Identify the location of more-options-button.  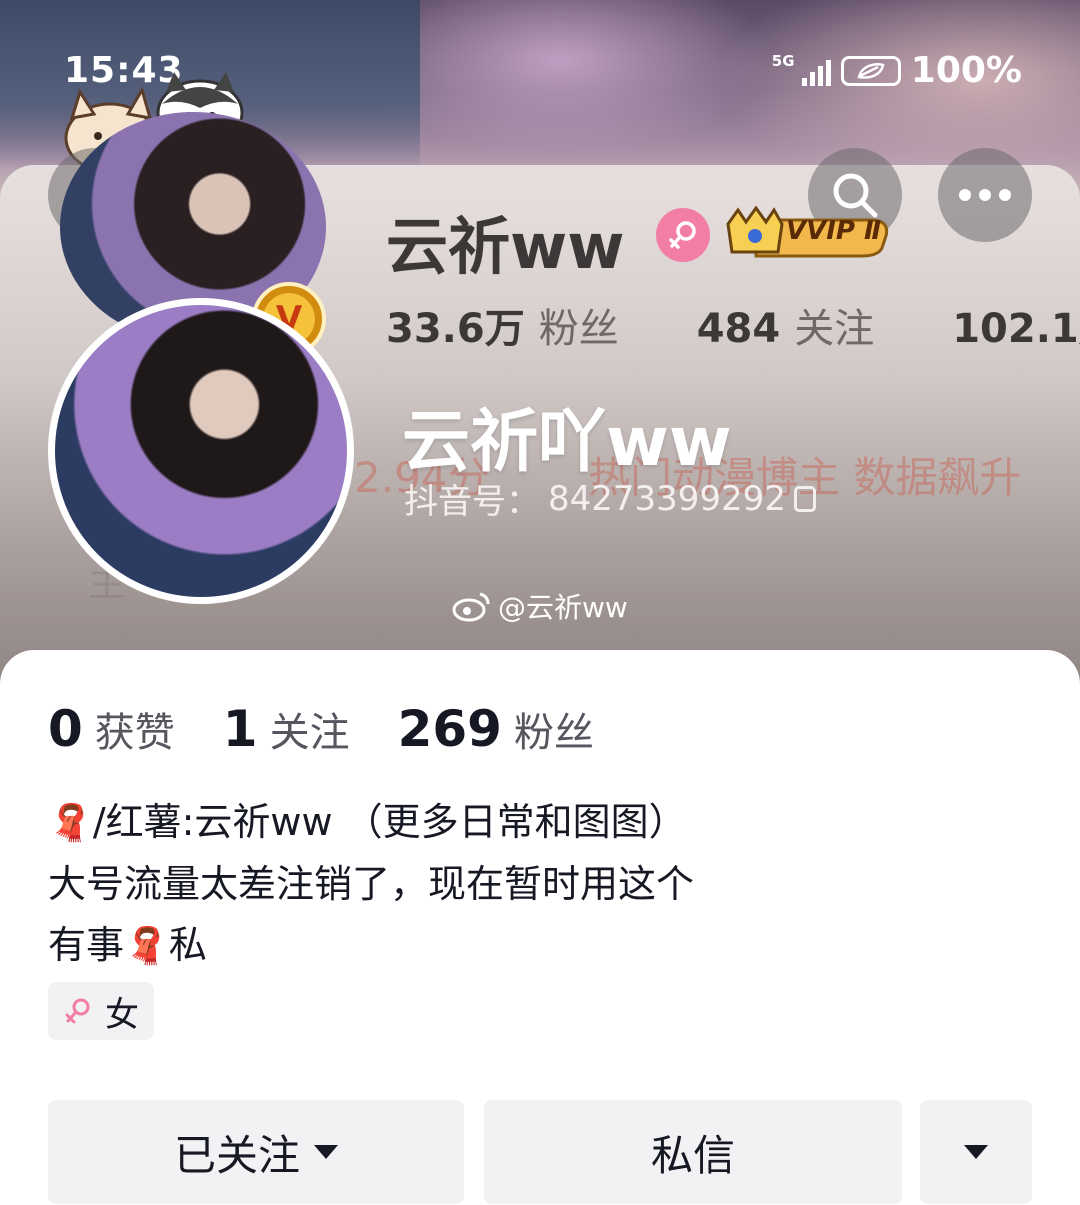
(985, 195).